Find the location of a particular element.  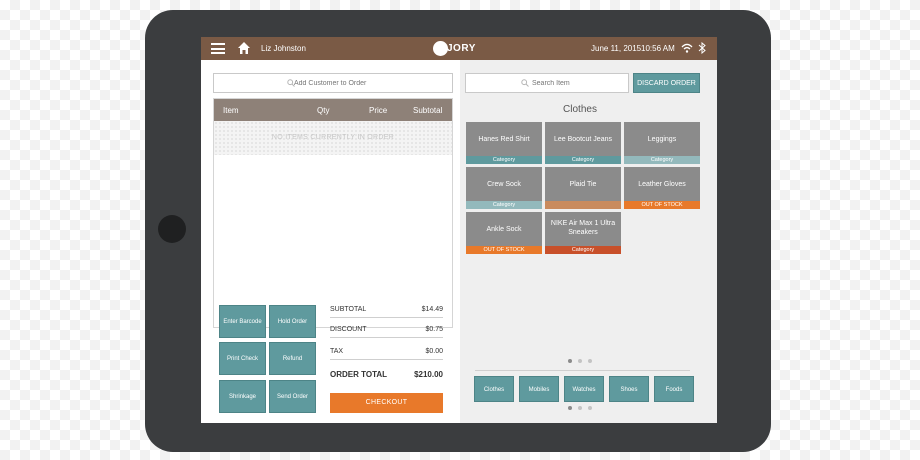

brand-name: JORY is located at coordinates (461, 48).